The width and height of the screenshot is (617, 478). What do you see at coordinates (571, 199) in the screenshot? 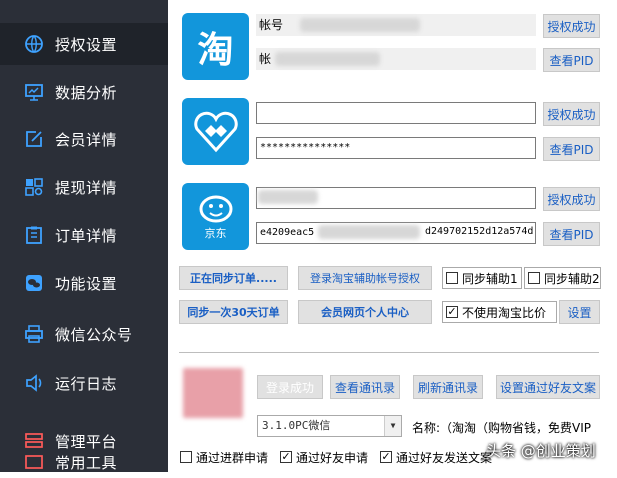
I see `jd-auth-button: 授权成功` at bounding box center [571, 199].